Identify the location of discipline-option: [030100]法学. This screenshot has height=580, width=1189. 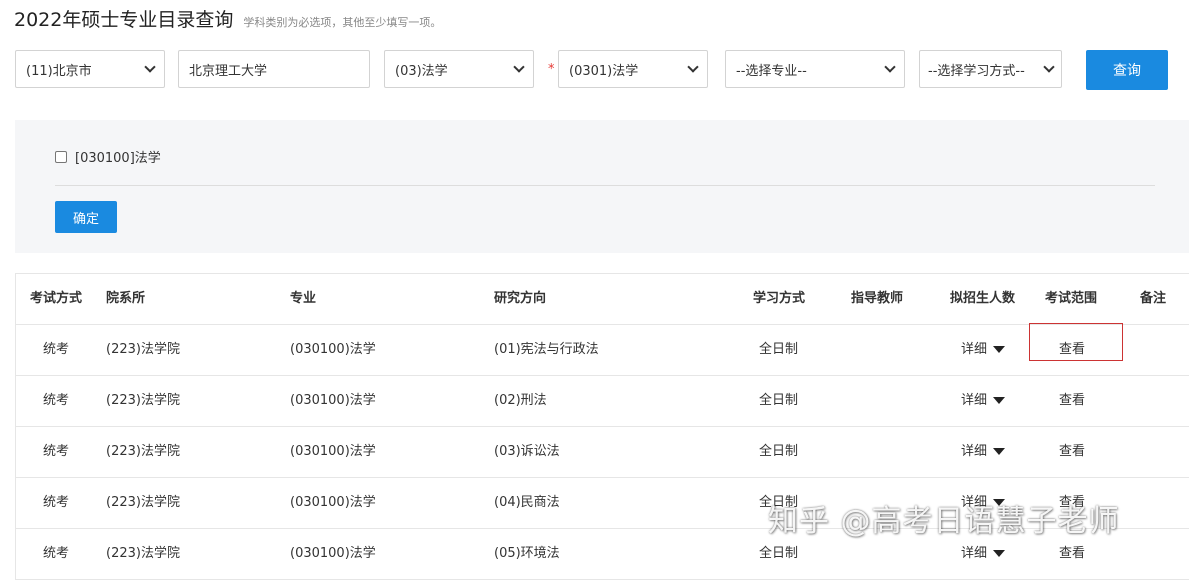
(108, 156).